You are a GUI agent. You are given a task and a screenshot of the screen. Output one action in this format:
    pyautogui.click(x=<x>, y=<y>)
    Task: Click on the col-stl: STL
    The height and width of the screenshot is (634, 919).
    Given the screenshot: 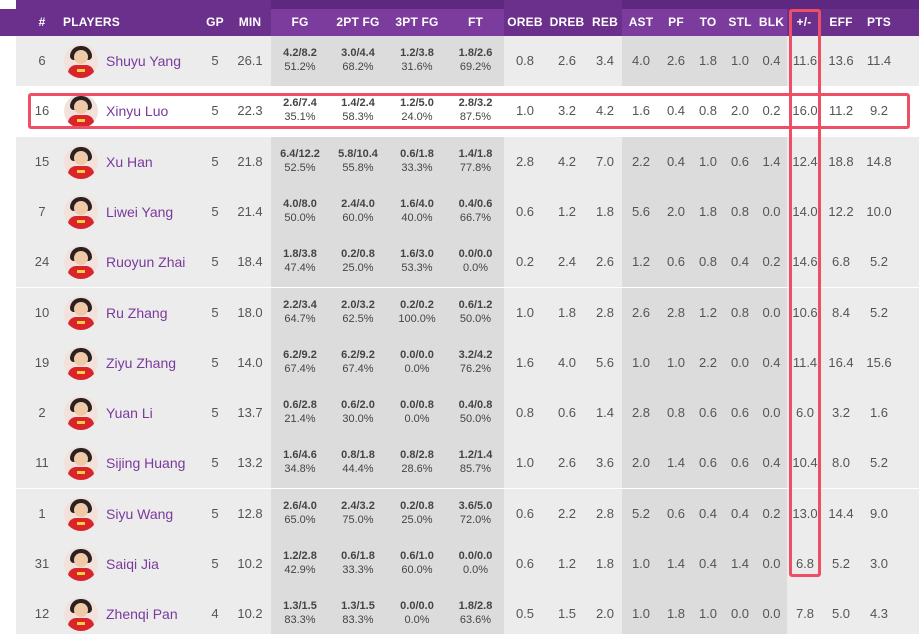 What is the action you would take?
    pyautogui.click(x=740, y=22)
    